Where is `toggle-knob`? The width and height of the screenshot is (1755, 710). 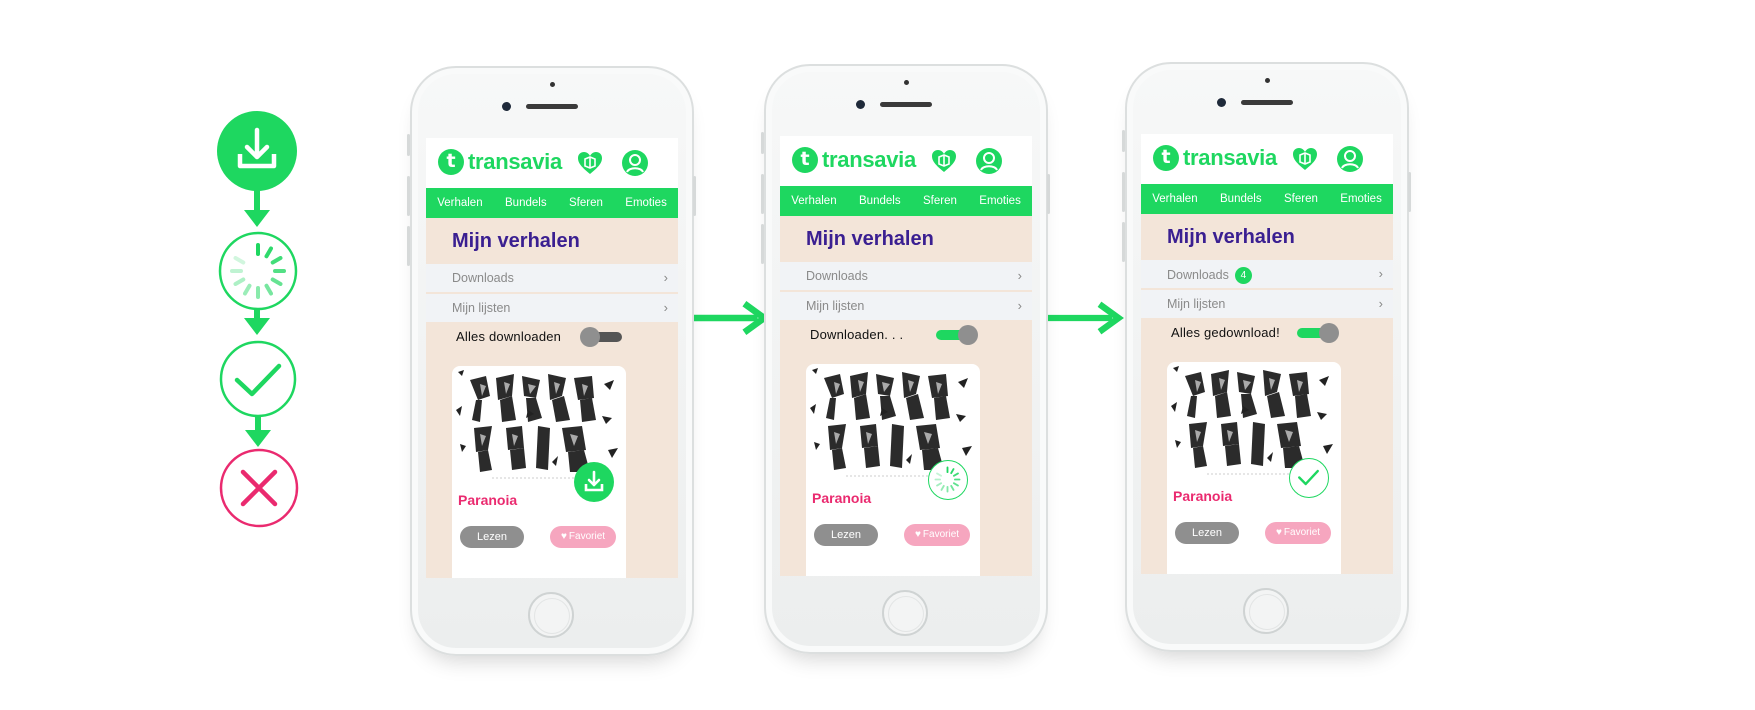
toggle-knob is located at coordinates (968, 335).